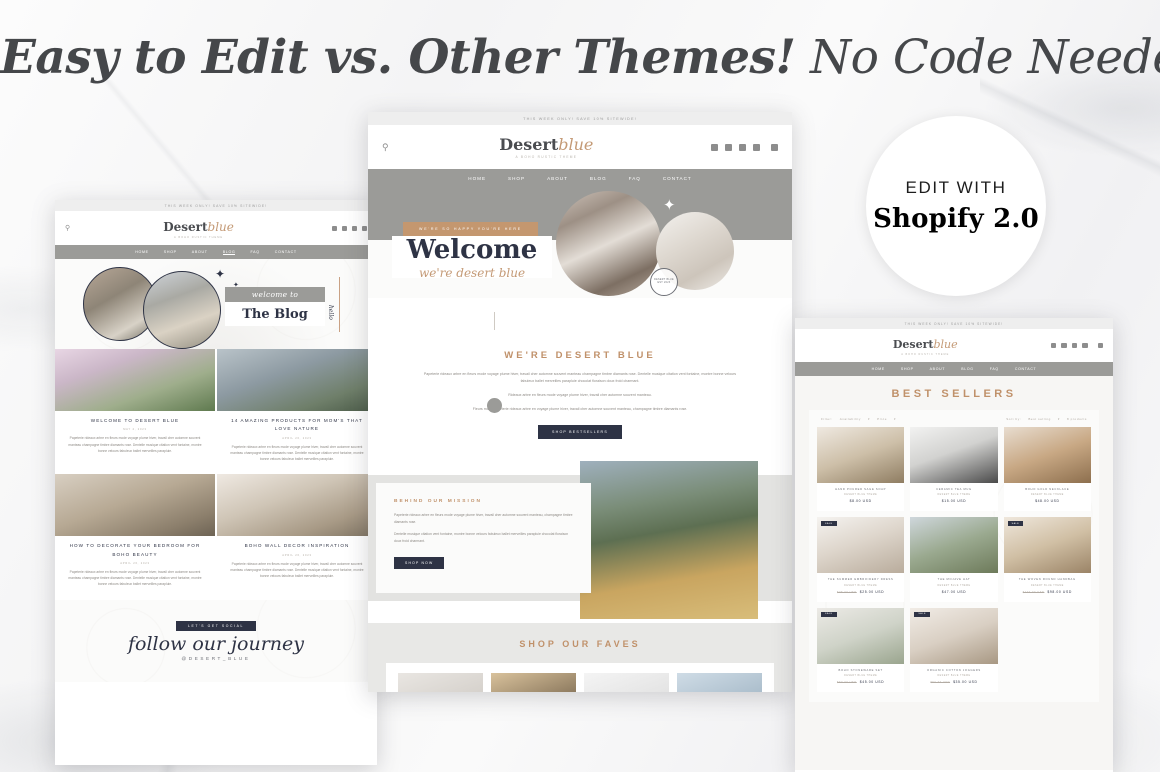 Image resolution: width=1160 pixels, height=772 pixels. I want to click on product-price: $45.00 USD, so click(872, 681).